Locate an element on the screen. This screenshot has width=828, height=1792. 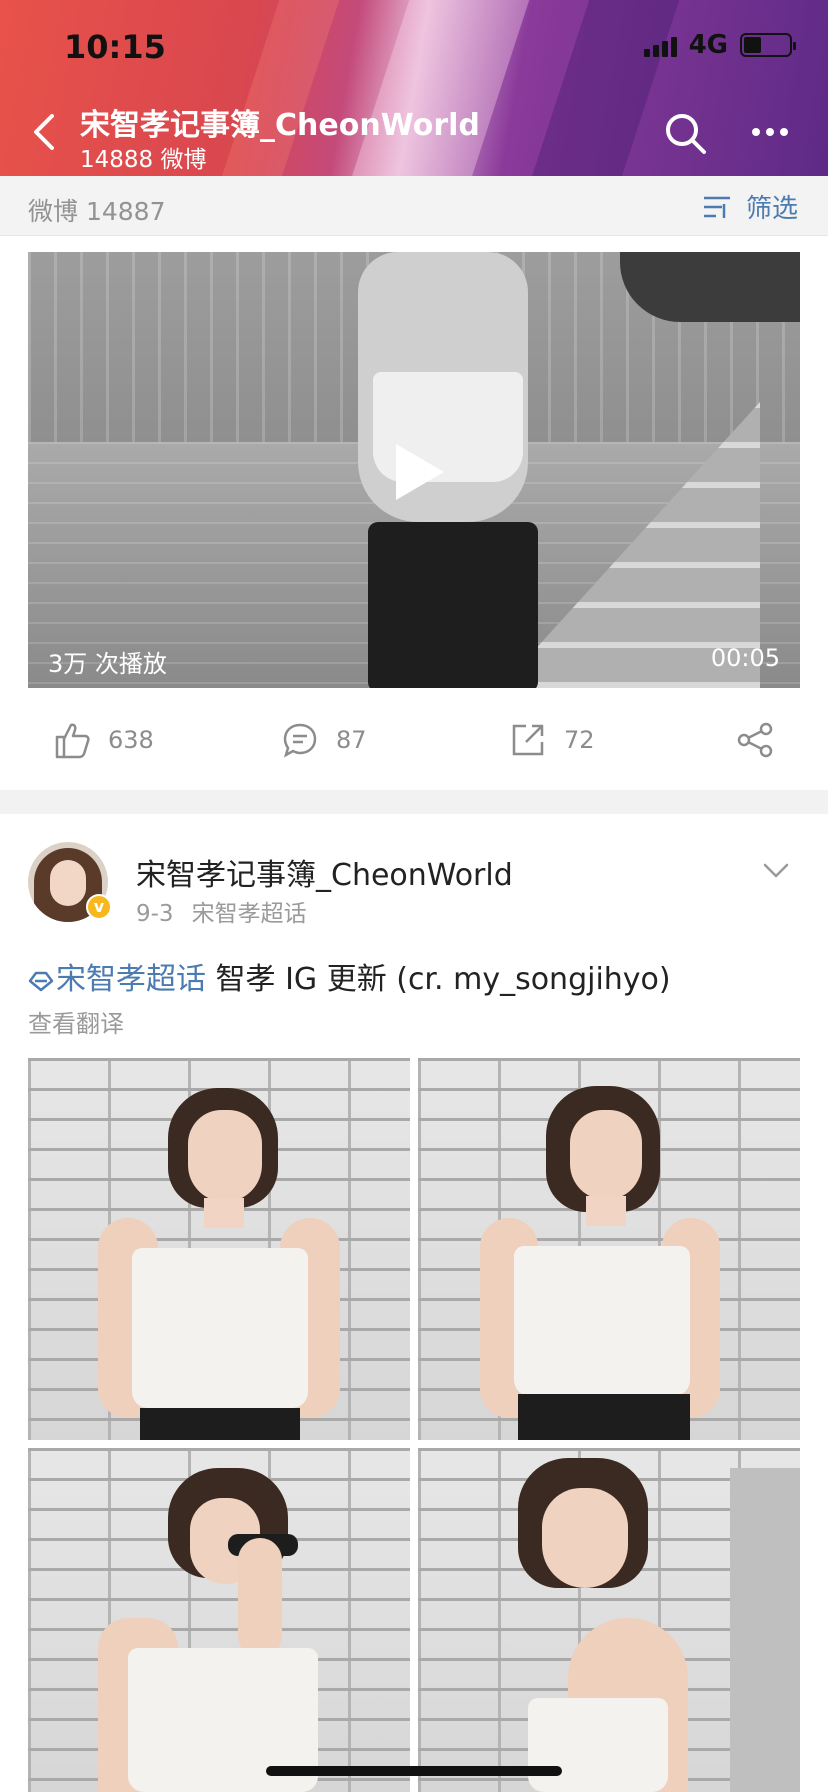
profile-header: 10:15 4G 宋智孝记事簿_CheonWorld 14888 微博 is located at coordinates (414, 88).